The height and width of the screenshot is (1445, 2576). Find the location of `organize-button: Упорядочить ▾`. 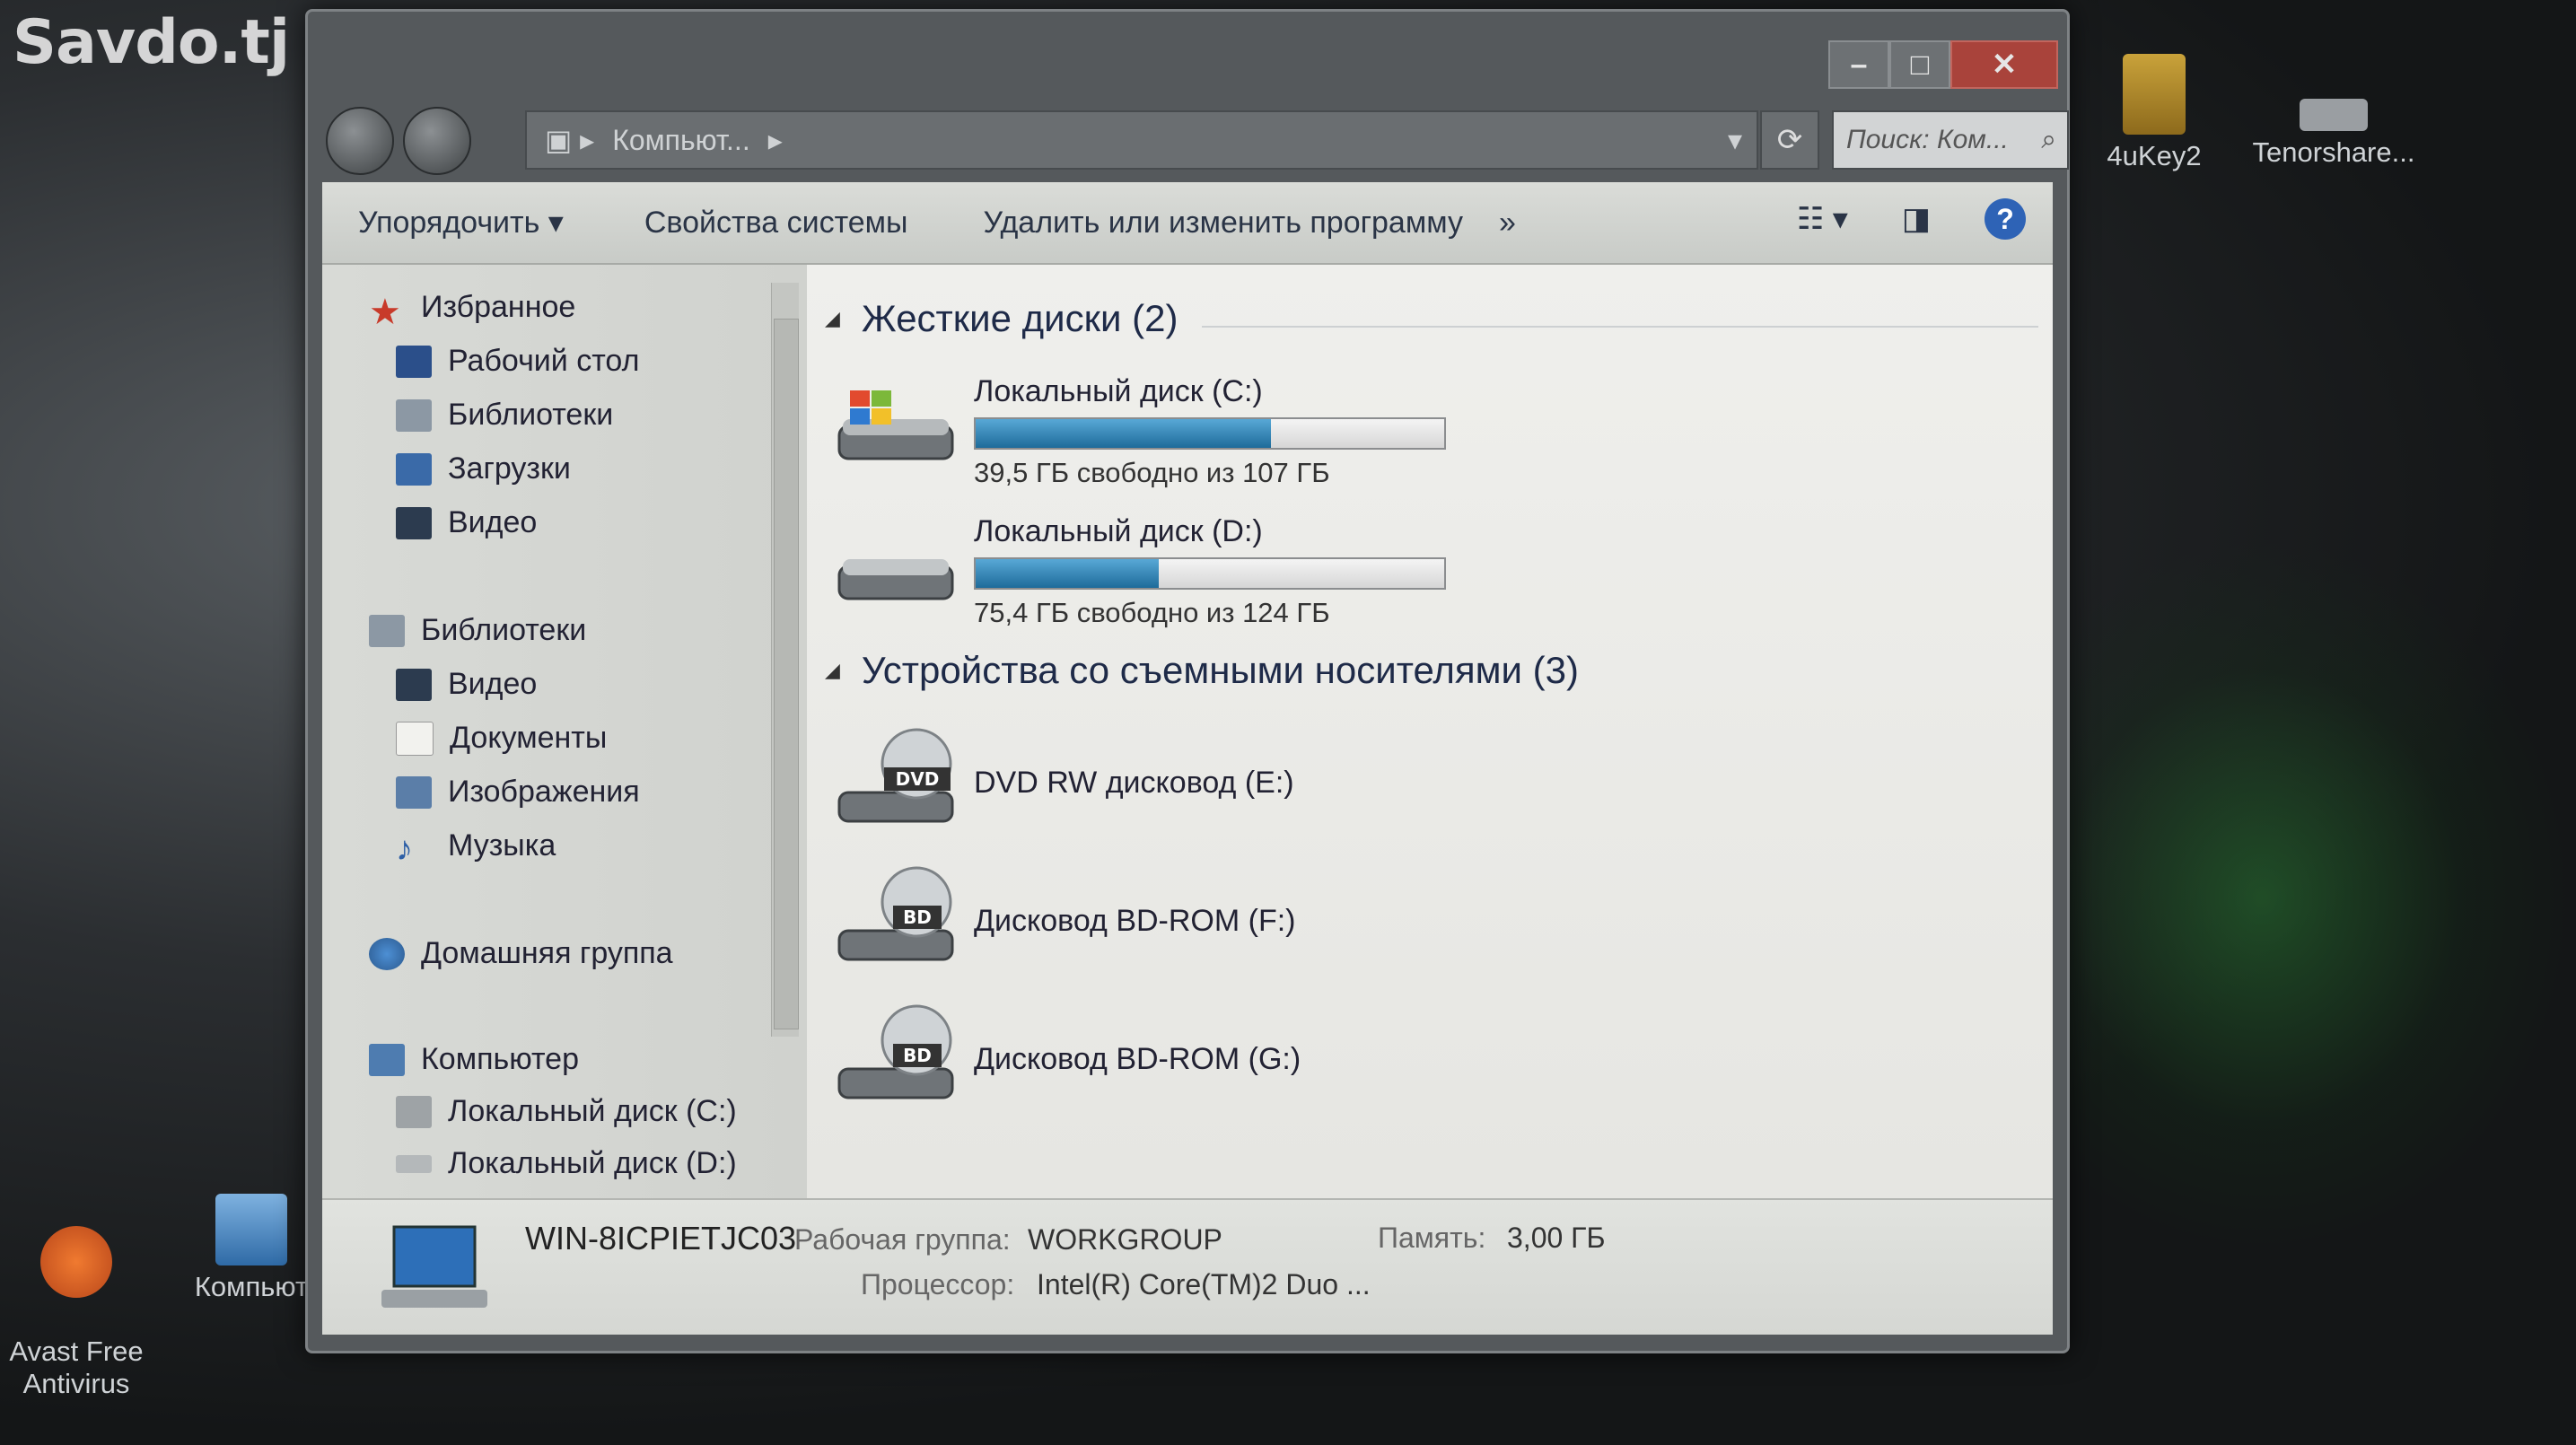

organize-button: Упорядочить ▾ is located at coordinates (461, 223).